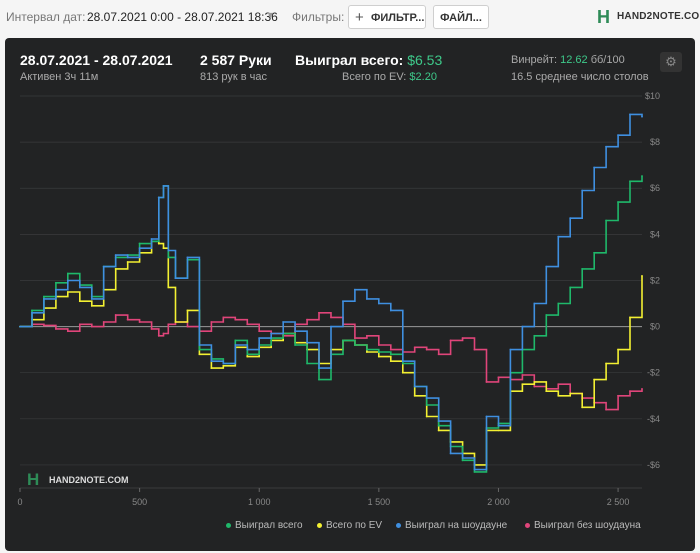 The height and width of the screenshot is (553, 700). Describe the element at coordinates (653, 419) in the screenshot. I see `y-tick-label: -$4` at that location.